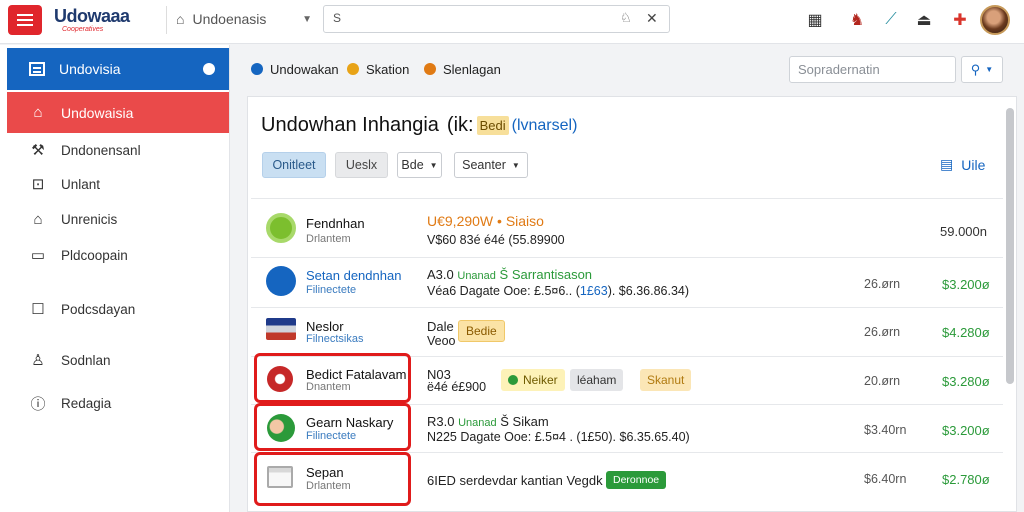 The width and height of the screenshot is (1024, 512). What do you see at coordinates (378, 69) in the screenshot?
I see `pill-filter-2: Skation` at bounding box center [378, 69].